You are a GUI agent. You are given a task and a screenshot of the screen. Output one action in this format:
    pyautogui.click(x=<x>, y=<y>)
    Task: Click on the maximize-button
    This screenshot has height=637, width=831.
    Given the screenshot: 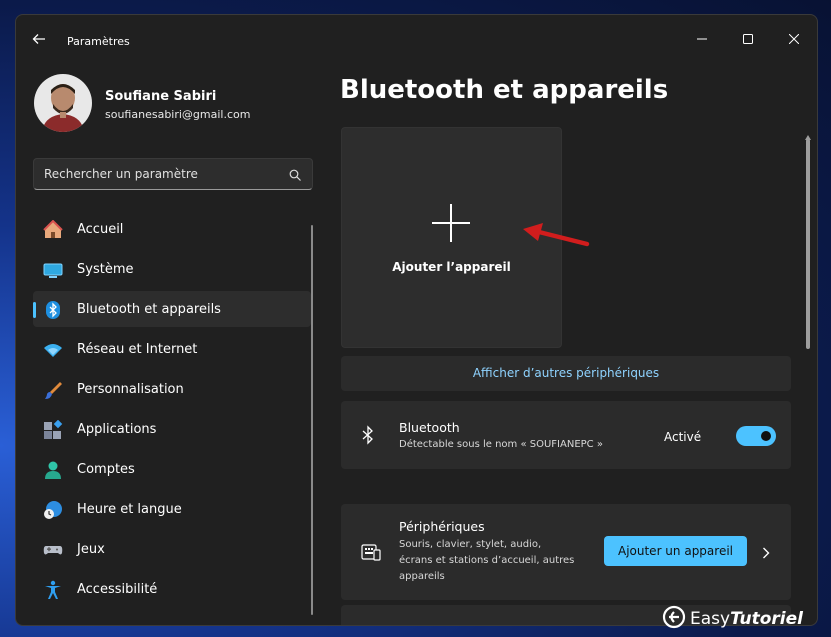 What is the action you would take?
    pyautogui.click(x=748, y=39)
    